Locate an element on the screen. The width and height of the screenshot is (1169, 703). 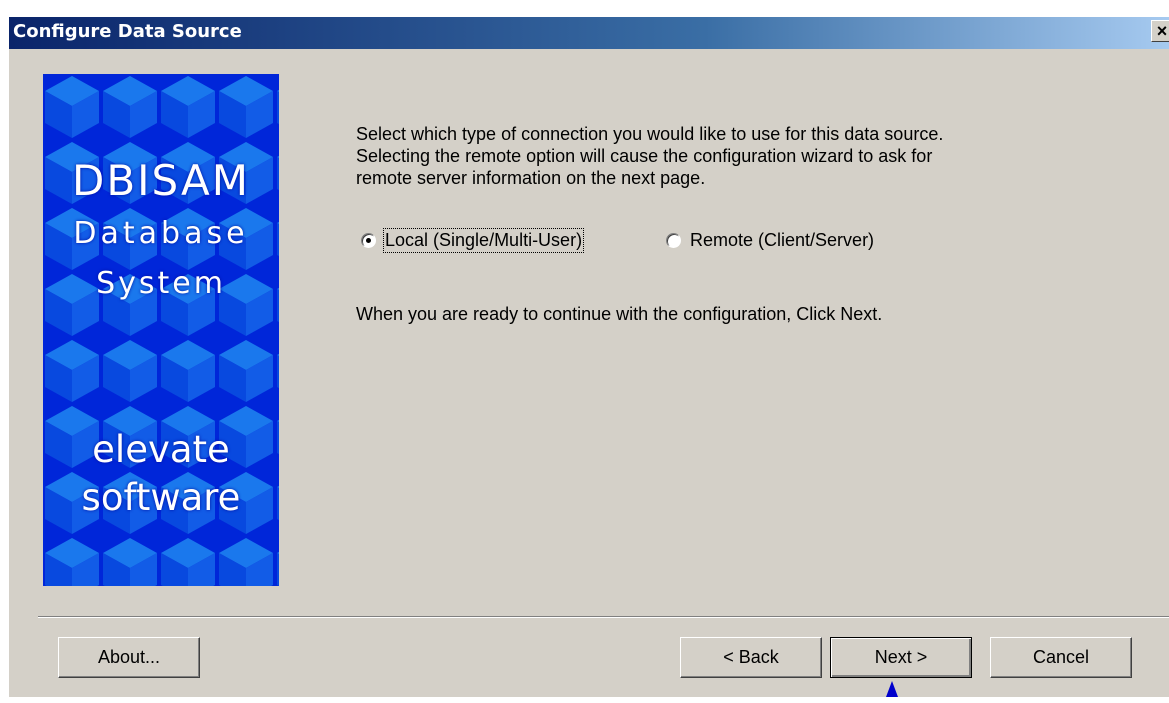
title-bar: Configure Data Source × is located at coordinates (589, 33).